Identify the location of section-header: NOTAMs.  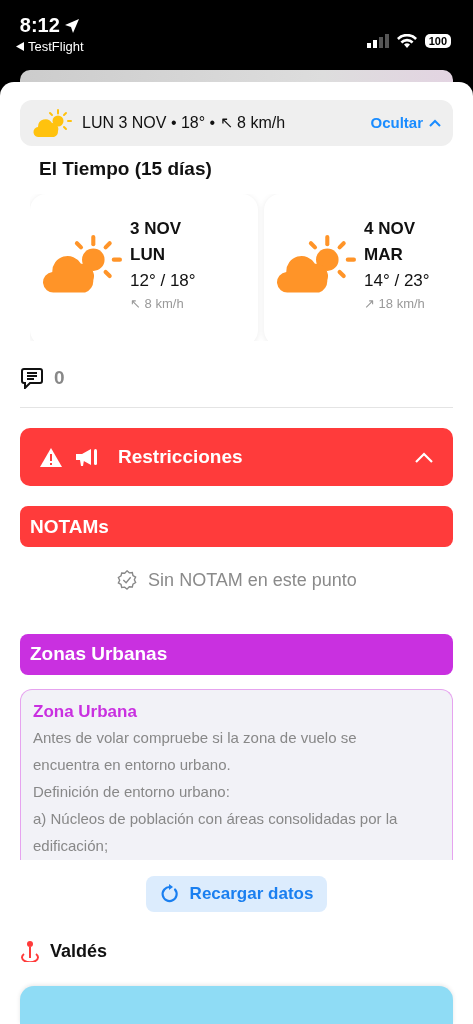
(236, 527).